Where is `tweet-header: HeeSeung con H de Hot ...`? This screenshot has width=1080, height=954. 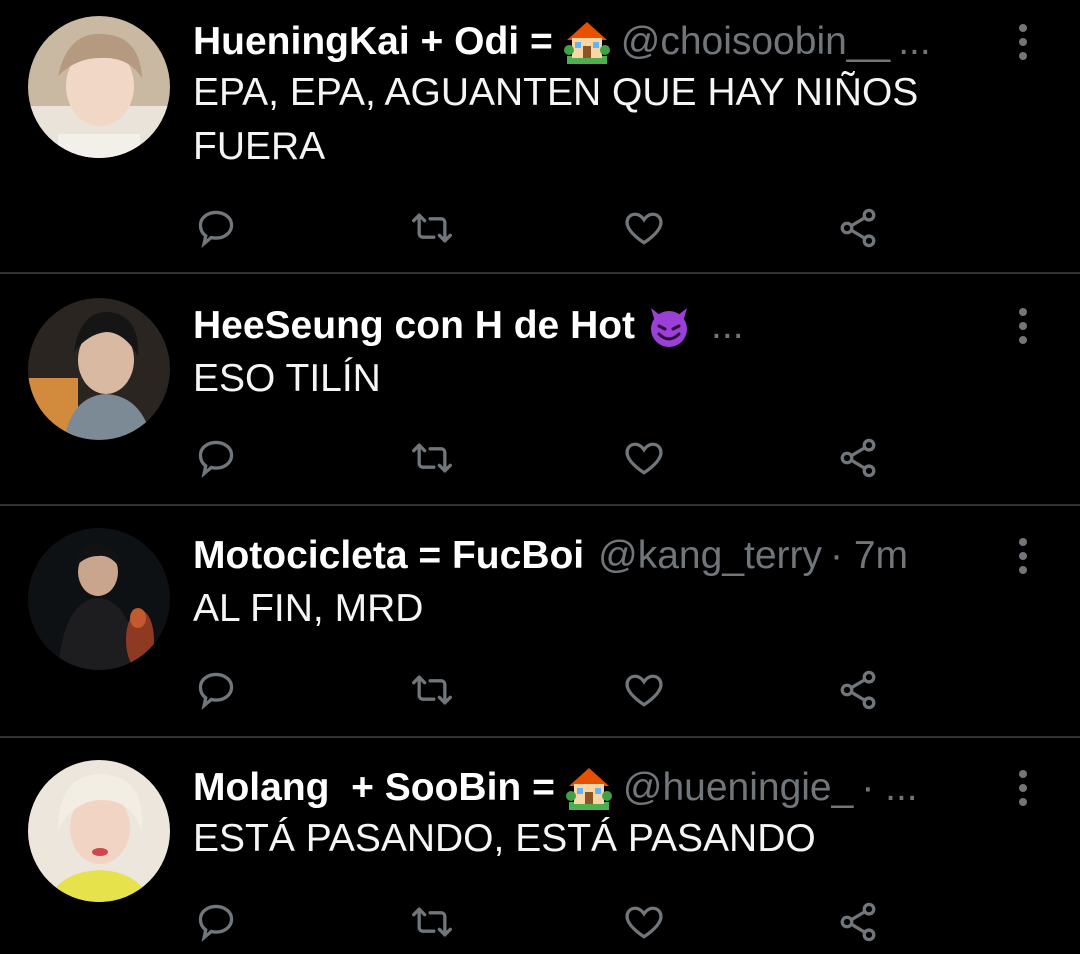
tweet-header: HeeSeung con H de Hot ... is located at coordinates (591, 326).